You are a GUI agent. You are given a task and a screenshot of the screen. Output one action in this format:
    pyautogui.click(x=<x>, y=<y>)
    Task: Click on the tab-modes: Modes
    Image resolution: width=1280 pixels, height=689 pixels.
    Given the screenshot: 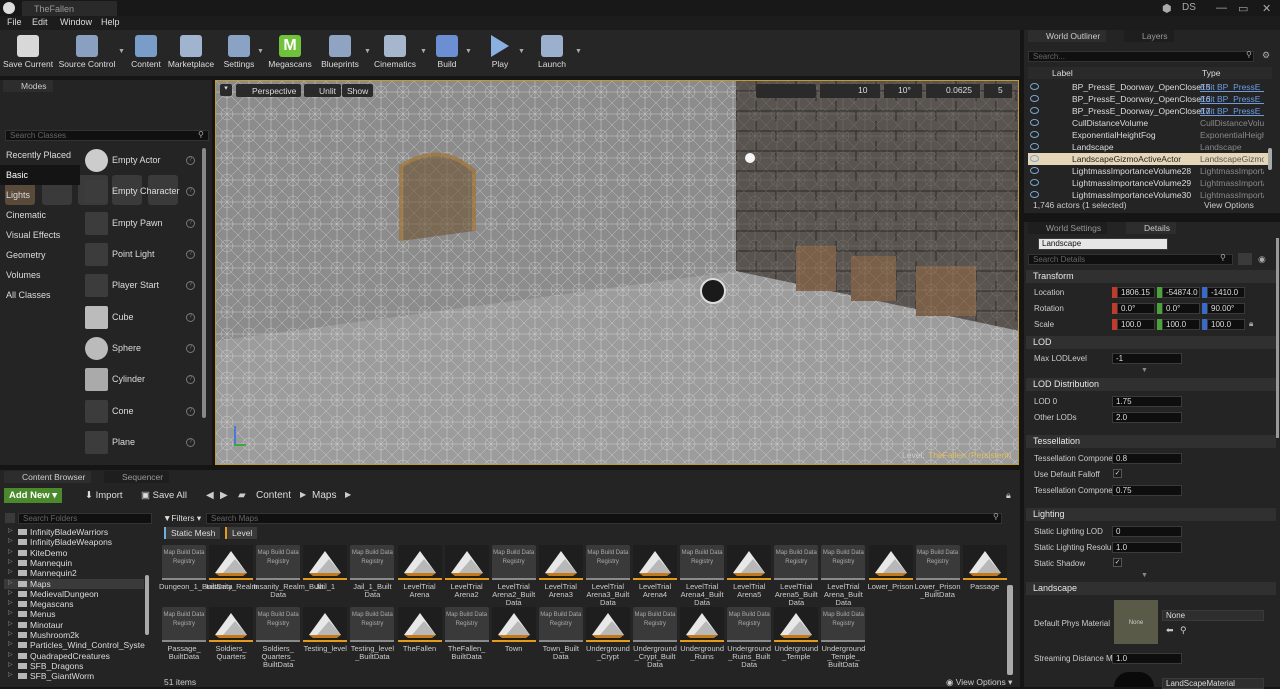 What is the action you would take?
    pyautogui.click(x=28, y=86)
    